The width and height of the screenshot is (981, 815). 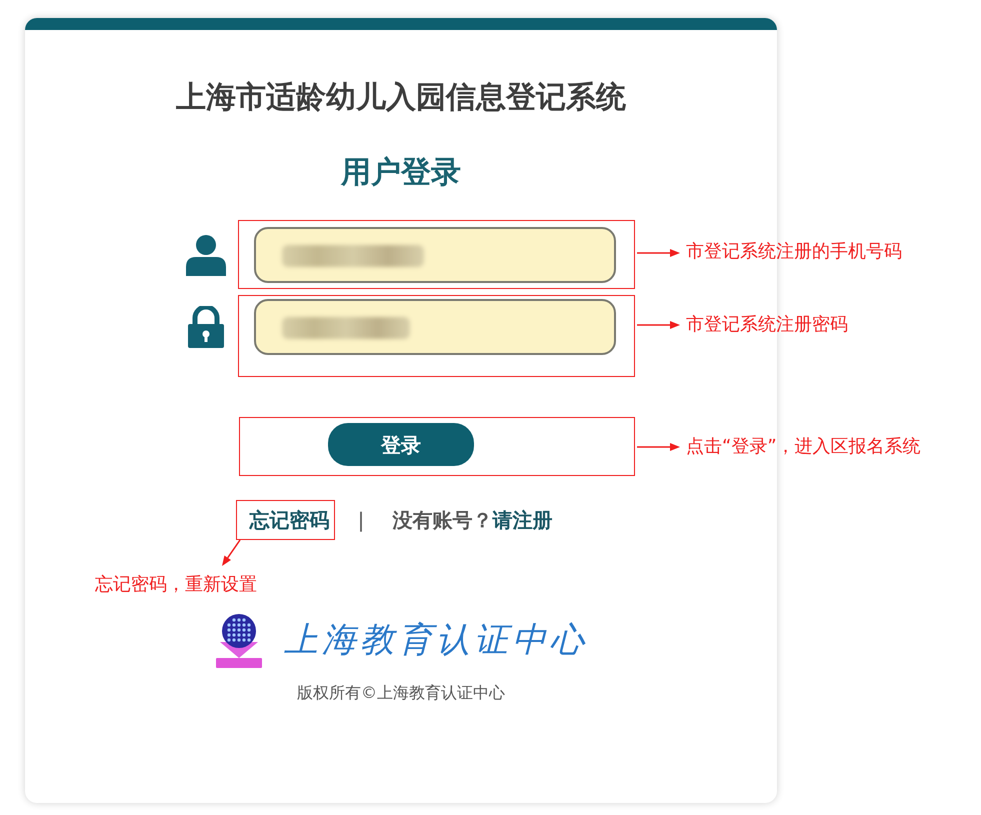 What do you see at coordinates (442, 520) in the screenshot?
I see `no-account-prompt: 没有账号？` at bounding box center [442, 520].